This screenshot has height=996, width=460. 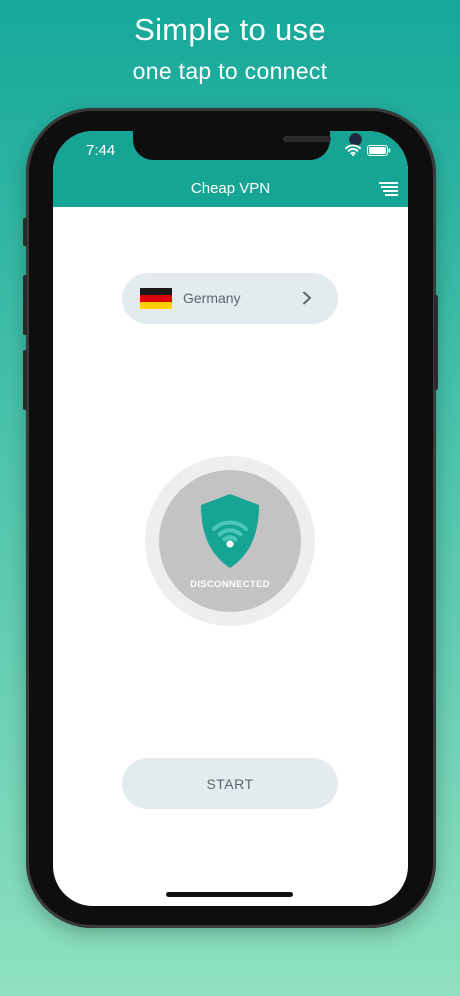 I want to click on connection-status: DISCONNECTED, so click(x=230, y=584).